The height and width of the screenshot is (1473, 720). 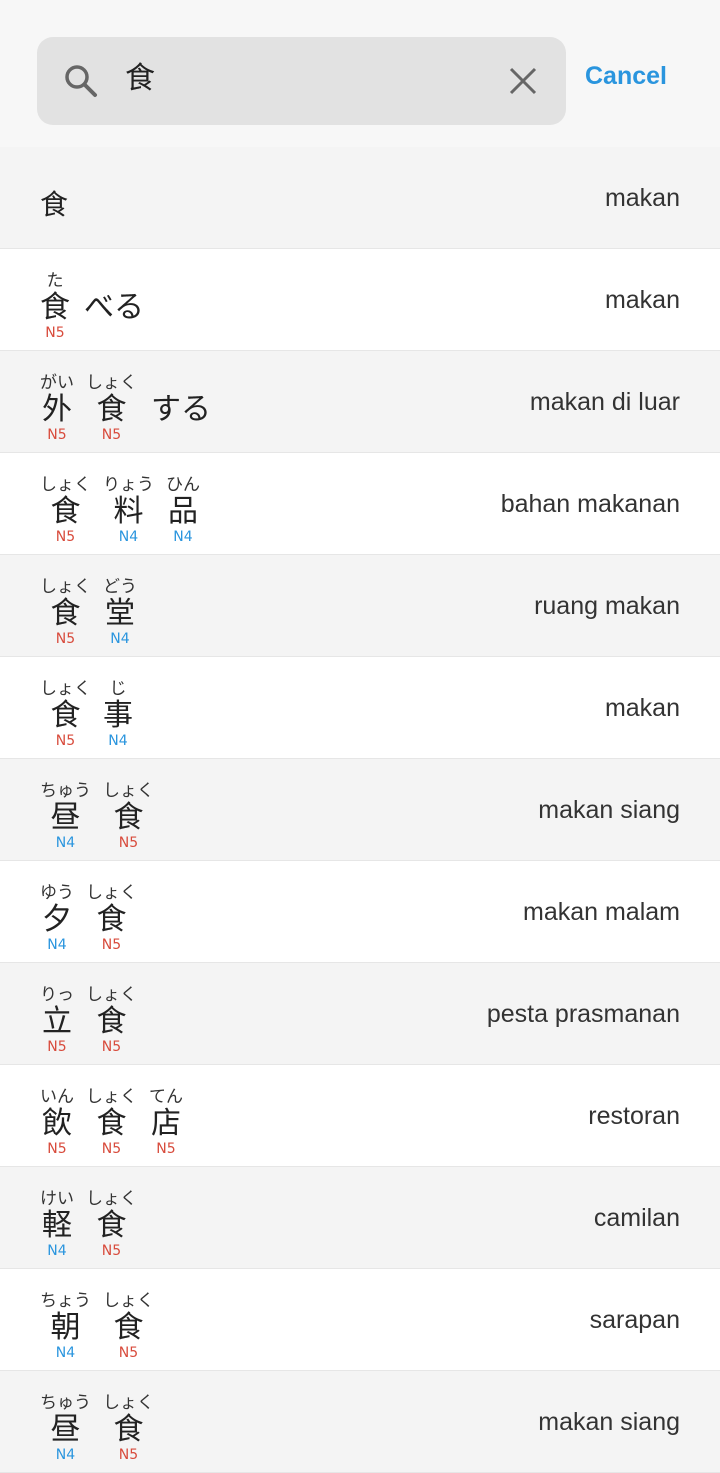 What do you see at coordinates (590, 504) in the screenshot?
I see `meaning: bahan makanan` at bounding box center [590, 504].